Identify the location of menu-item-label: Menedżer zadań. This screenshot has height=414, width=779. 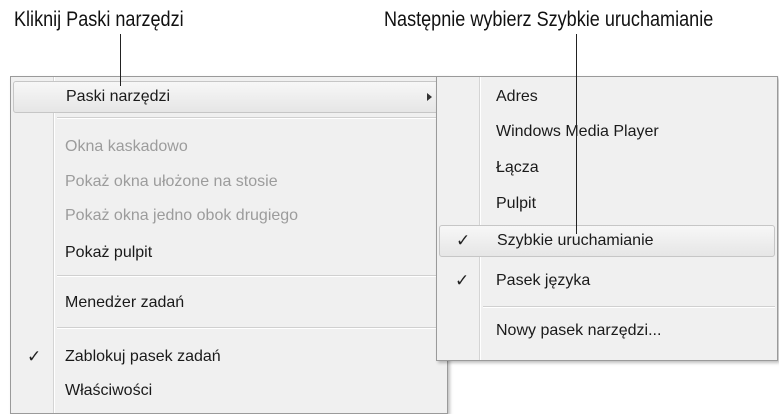
(125, 302).